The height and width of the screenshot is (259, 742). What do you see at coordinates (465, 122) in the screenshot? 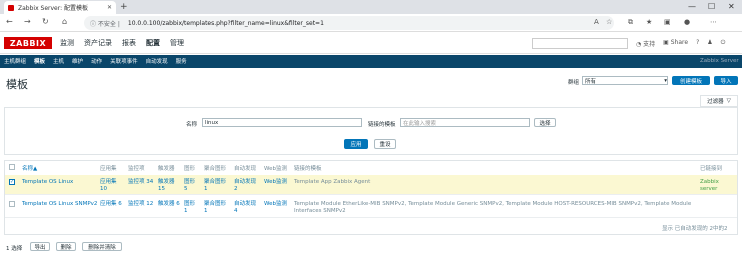
I see `linked-templates-input: 在此输入搜索` at bounding box center [465, 122].